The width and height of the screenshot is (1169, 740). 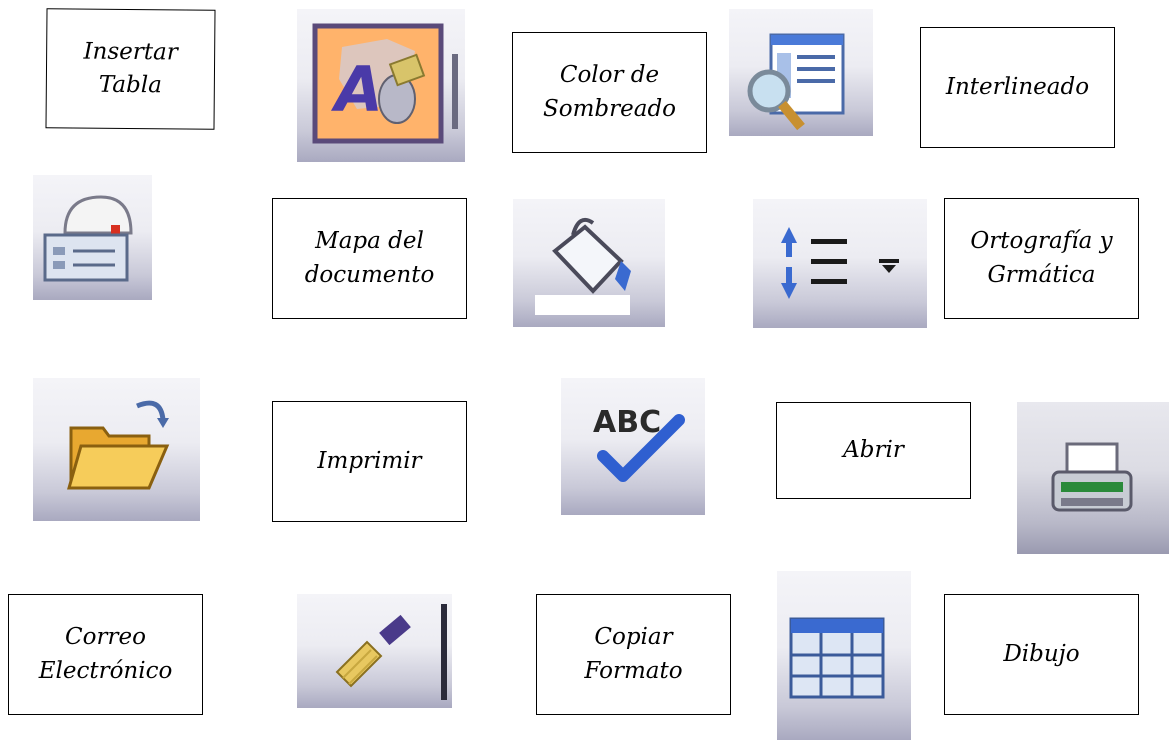 What do you see at coordinates (116, 449) in the screenshot?
I see `open-folder-icon` at bounding box center [116, 449].